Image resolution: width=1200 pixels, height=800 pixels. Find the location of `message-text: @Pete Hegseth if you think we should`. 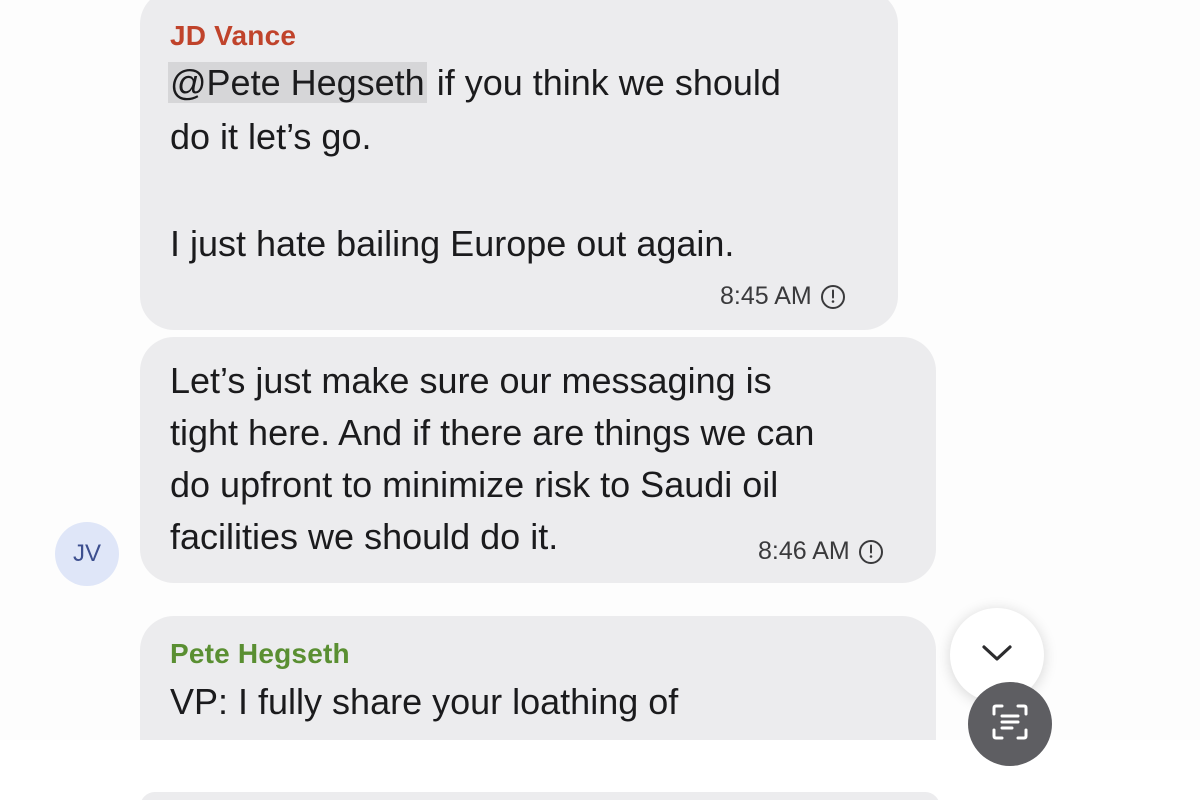

message-text: @Pete Hegseth if you think we should is located at coordinates (474, 83).